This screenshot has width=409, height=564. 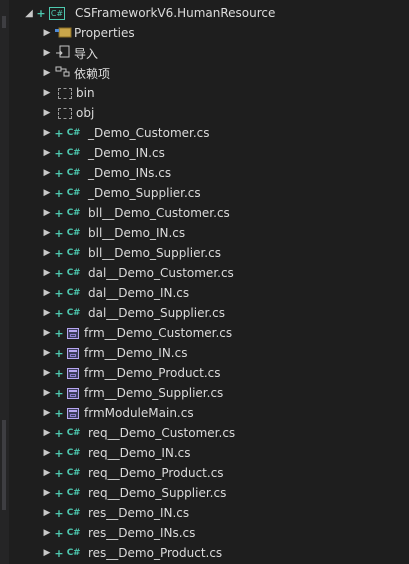 I want to click on csproj-icon: C#, so click(x=57, y=13).